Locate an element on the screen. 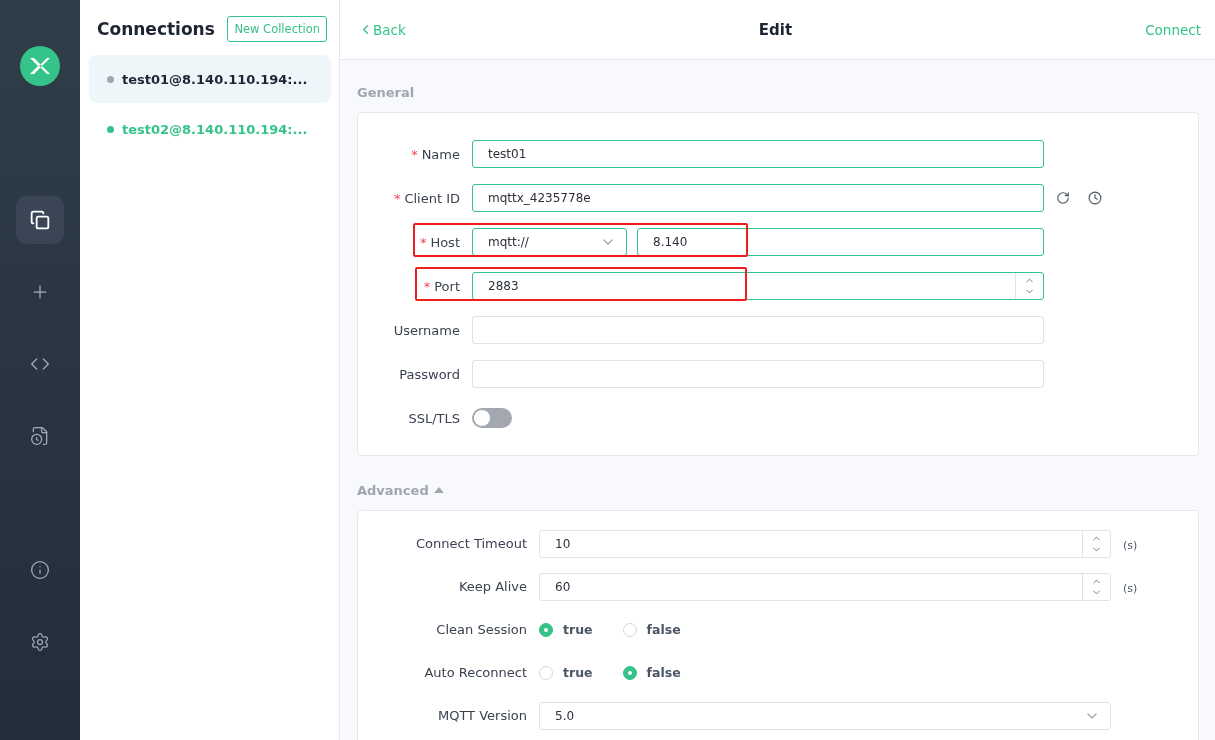 The image size is (1215, 740). protocol-select: mqtt:// is located at coordinates (549, 242).